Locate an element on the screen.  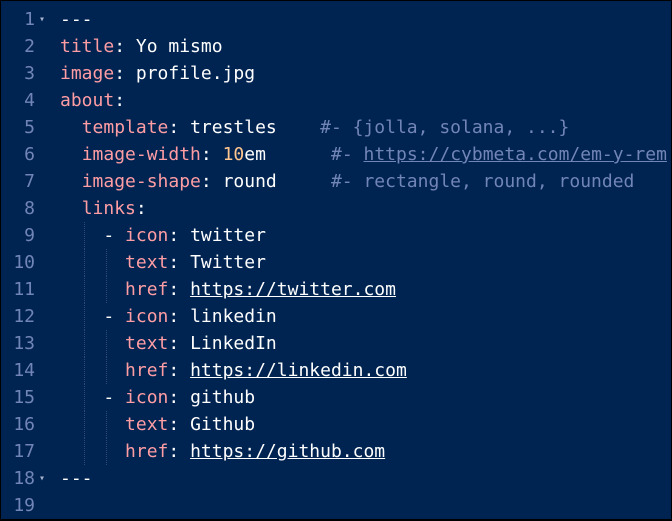
yaml-key: title is located at coordinates (87, 46).